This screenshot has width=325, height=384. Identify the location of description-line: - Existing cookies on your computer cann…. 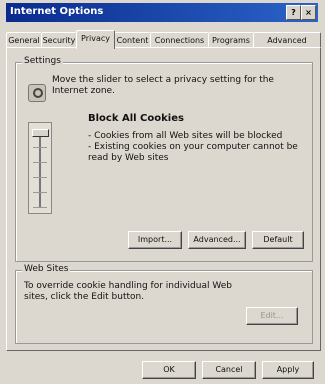
(193, 152).